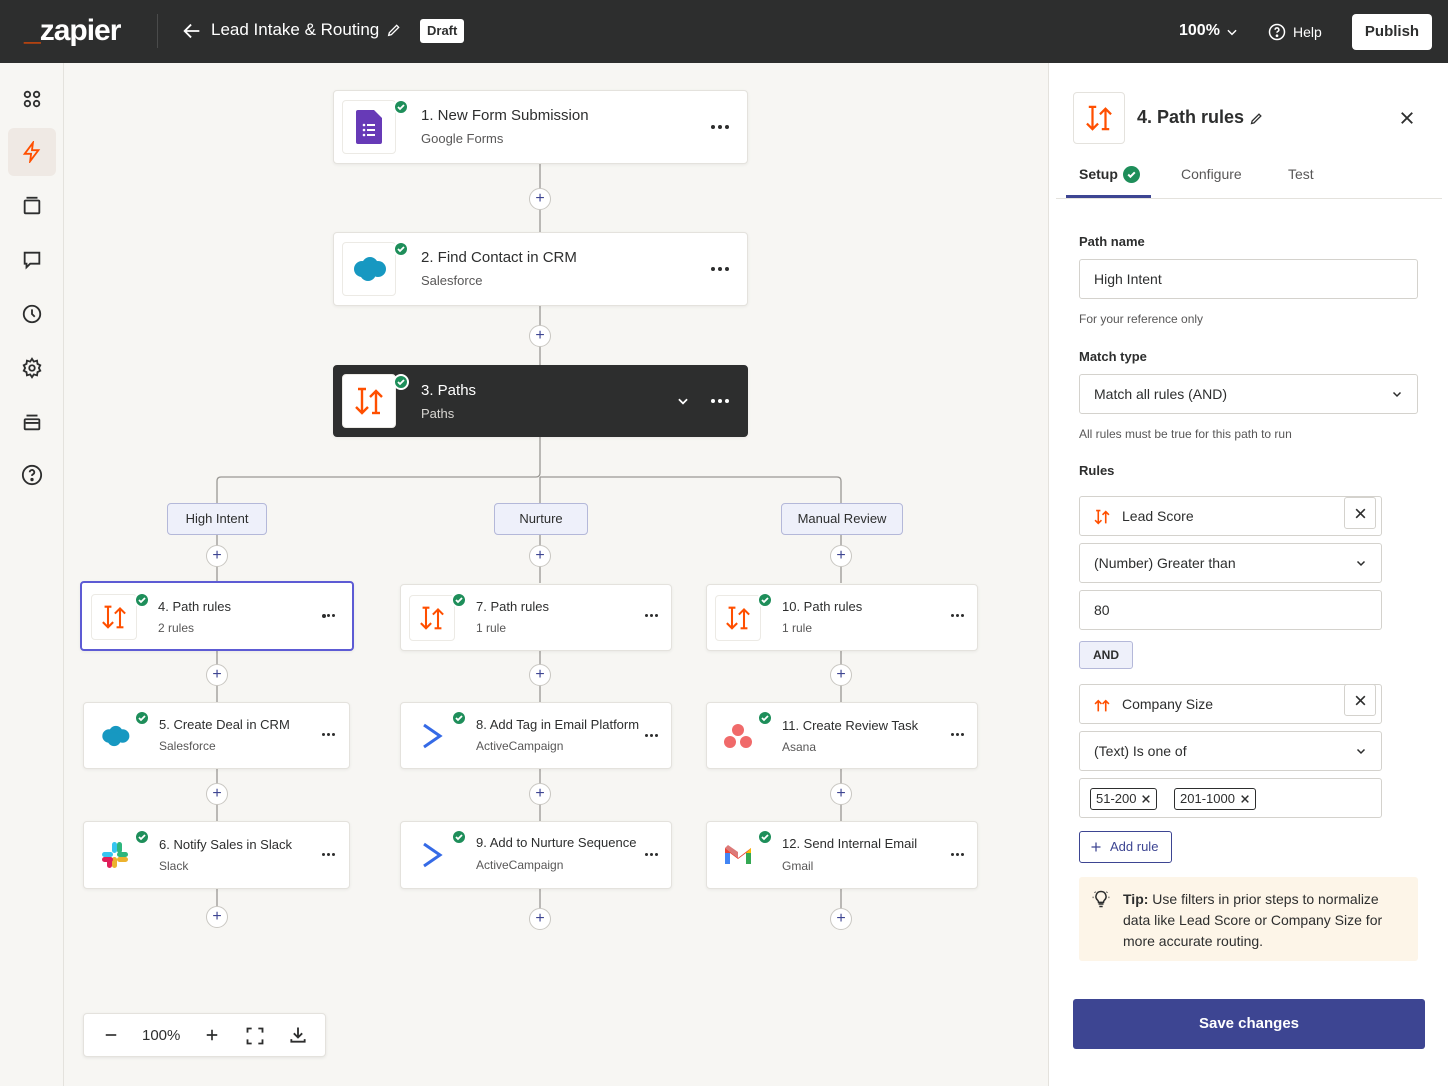 The width and height of the screenshot is (1448, 1086). Describe the element at coordinates (1108, 196) in the screenshot. I see `active-tab-indicator` at that location.